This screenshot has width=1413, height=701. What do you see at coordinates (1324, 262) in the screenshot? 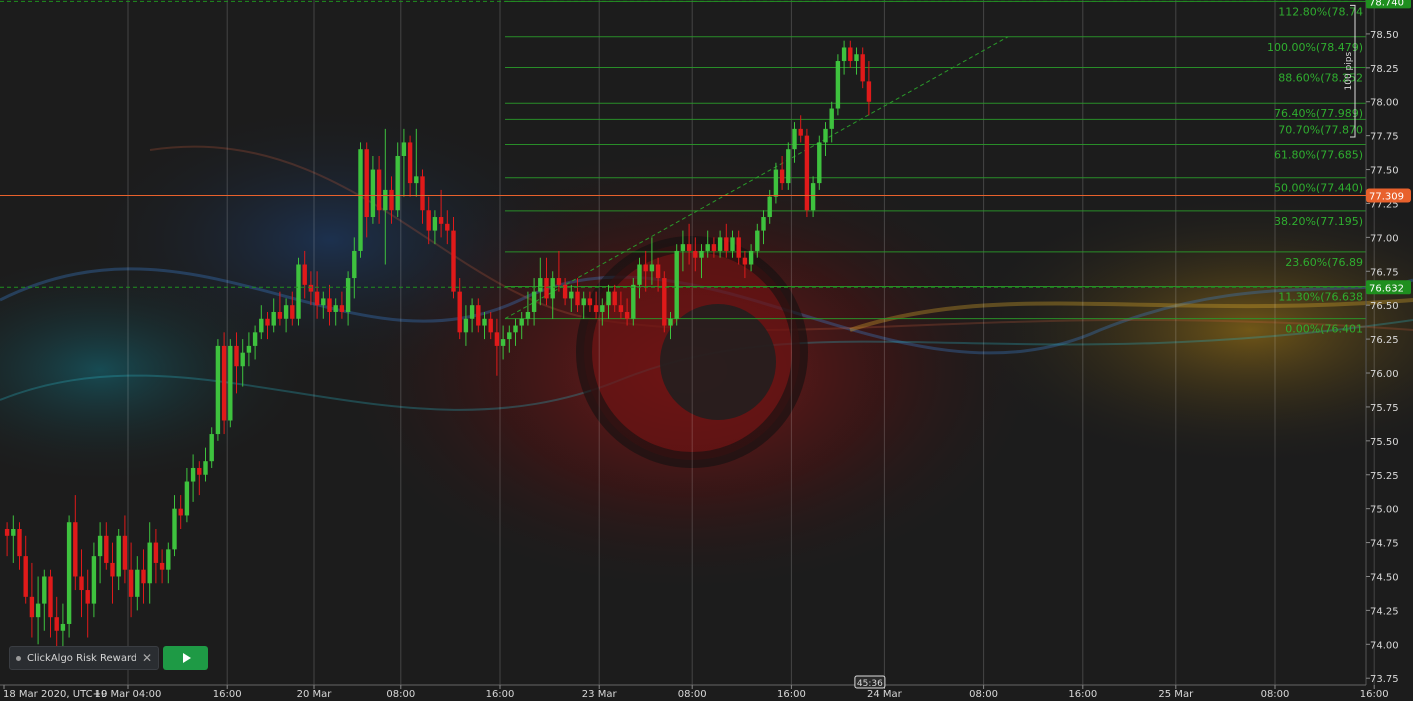
I see `fib-level-label: 23.60%(76.89` at bounding box center [1324, 262].